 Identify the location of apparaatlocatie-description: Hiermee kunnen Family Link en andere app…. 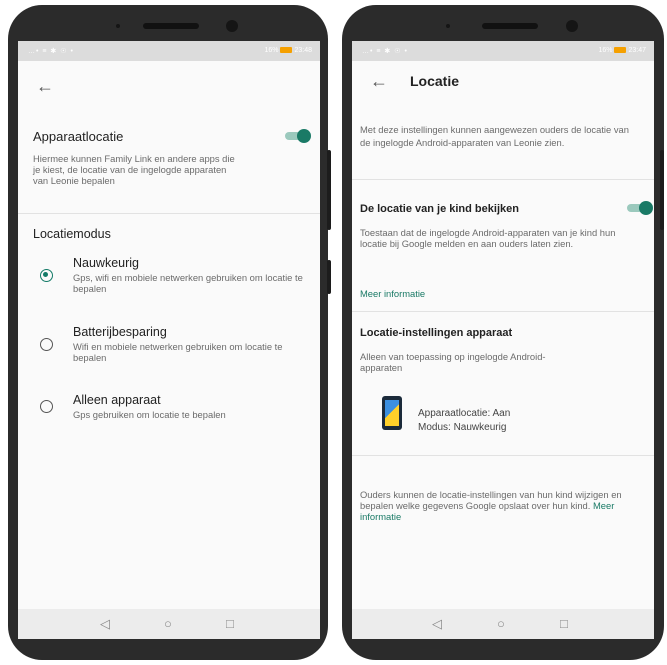
(134, 169).